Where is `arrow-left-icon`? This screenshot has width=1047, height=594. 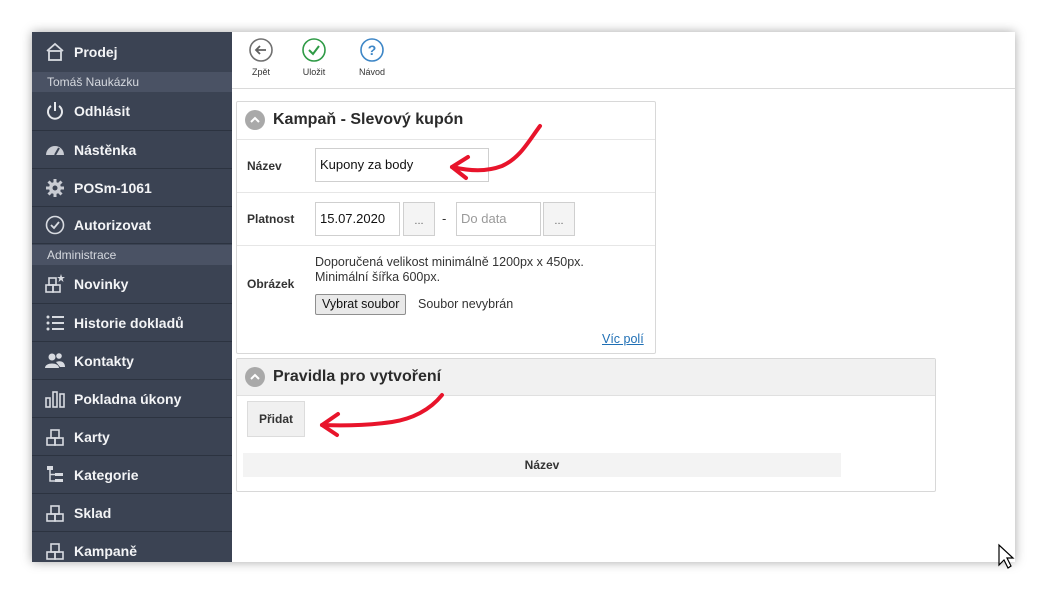
arrow-left-icon is located at coordinates (261, 50).